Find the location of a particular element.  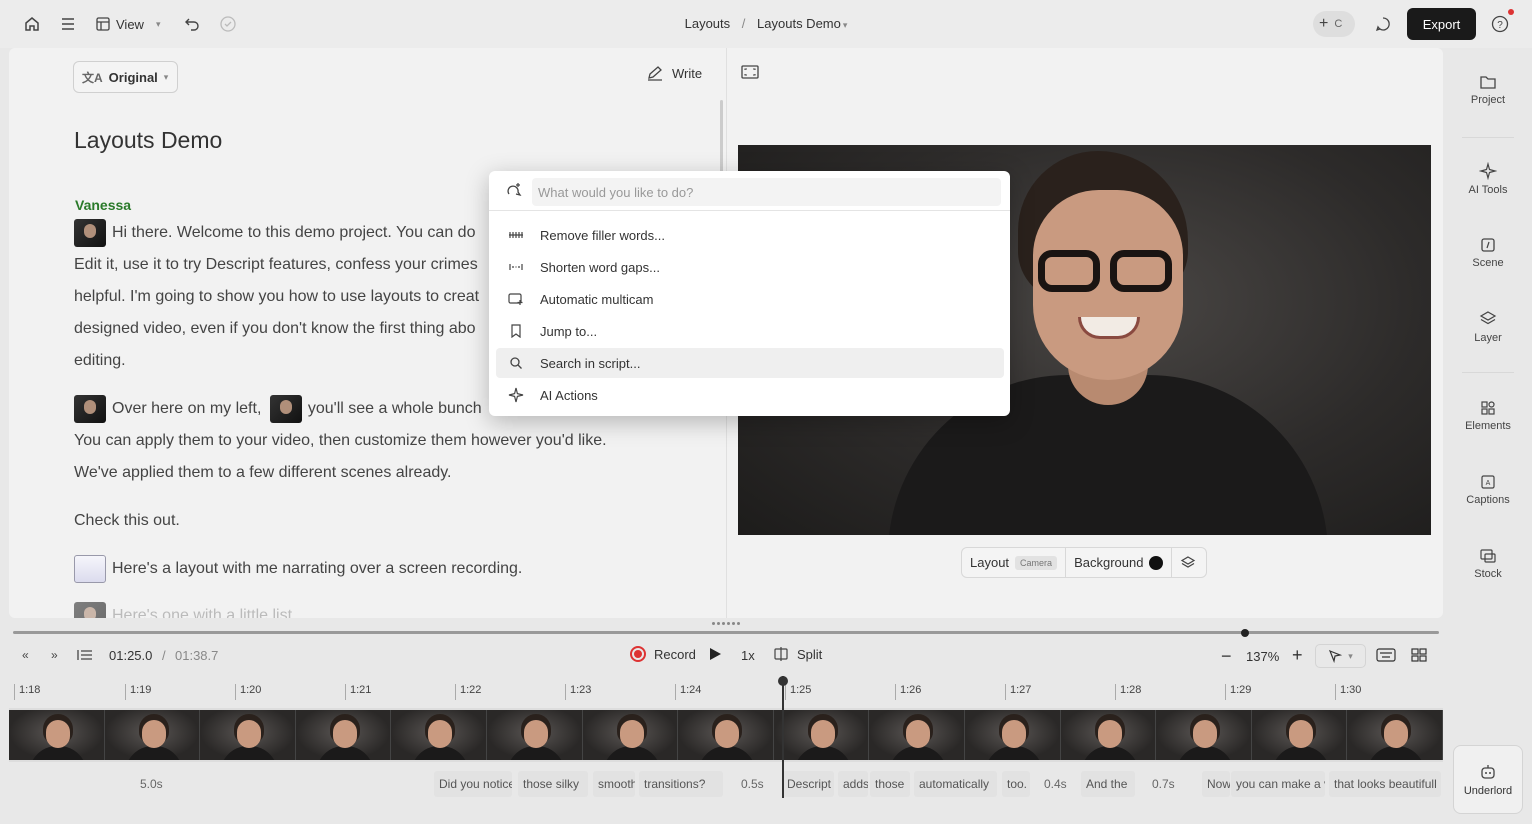

chapters-icon is located at coordinates (85, 656).